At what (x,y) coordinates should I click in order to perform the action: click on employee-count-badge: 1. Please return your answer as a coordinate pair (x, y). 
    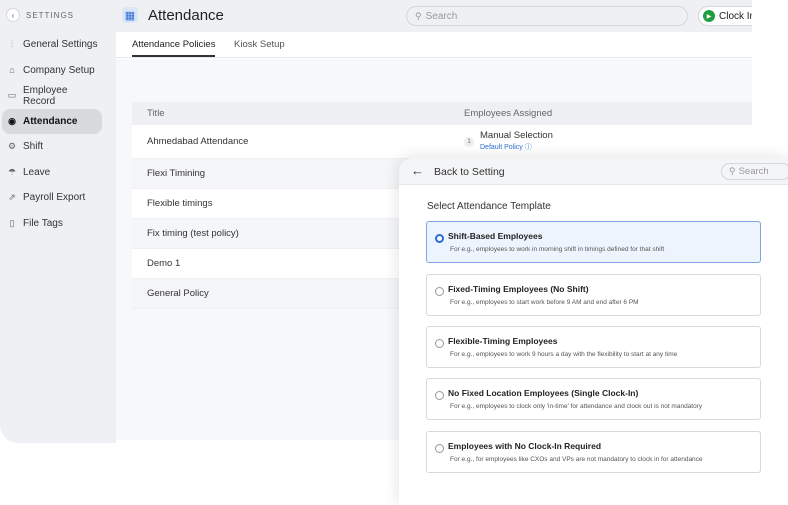
    Looking at the image, I should click on (469, 141).